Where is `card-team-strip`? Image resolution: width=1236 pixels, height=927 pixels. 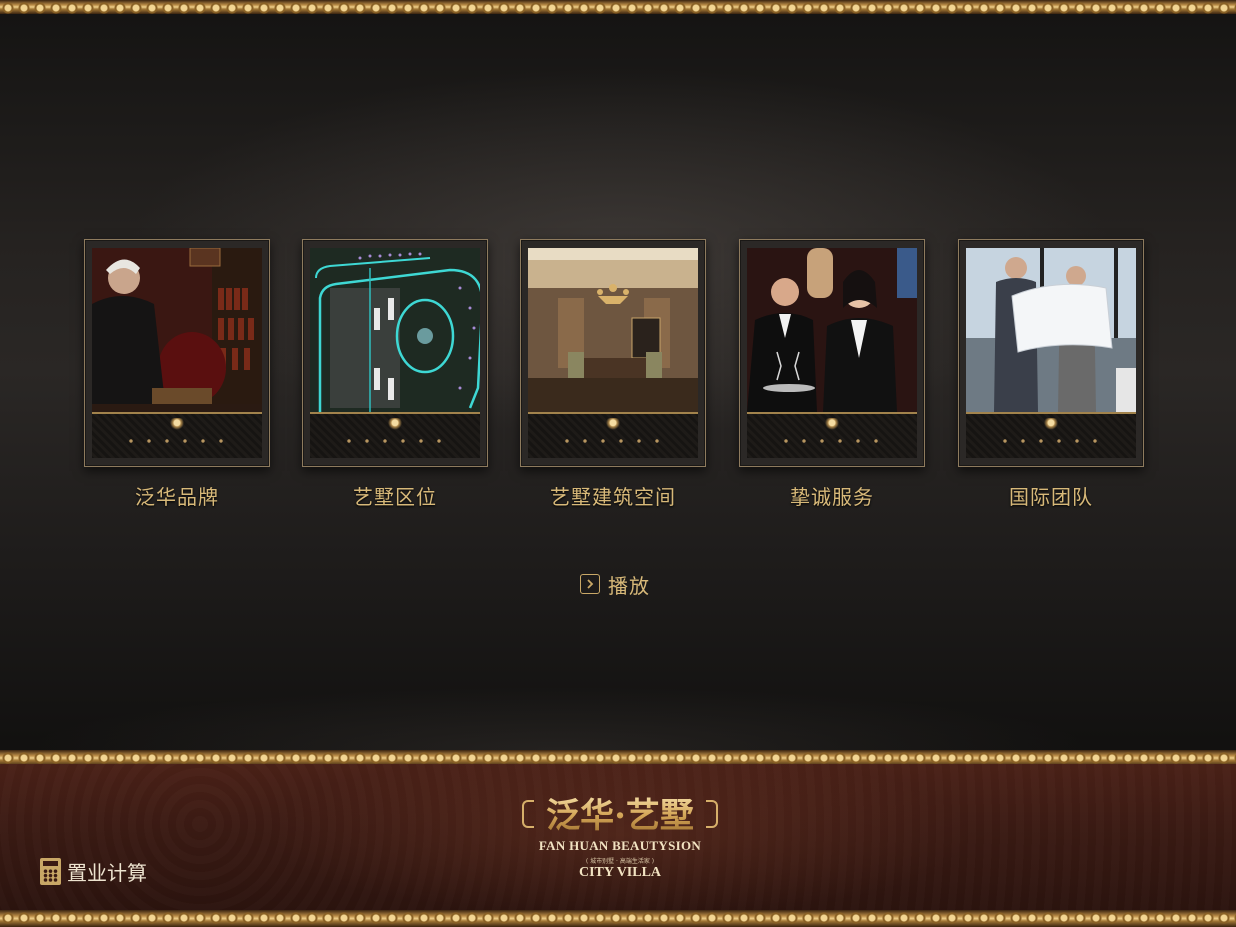
card-team-strip is located at coordinates (1051, 435).